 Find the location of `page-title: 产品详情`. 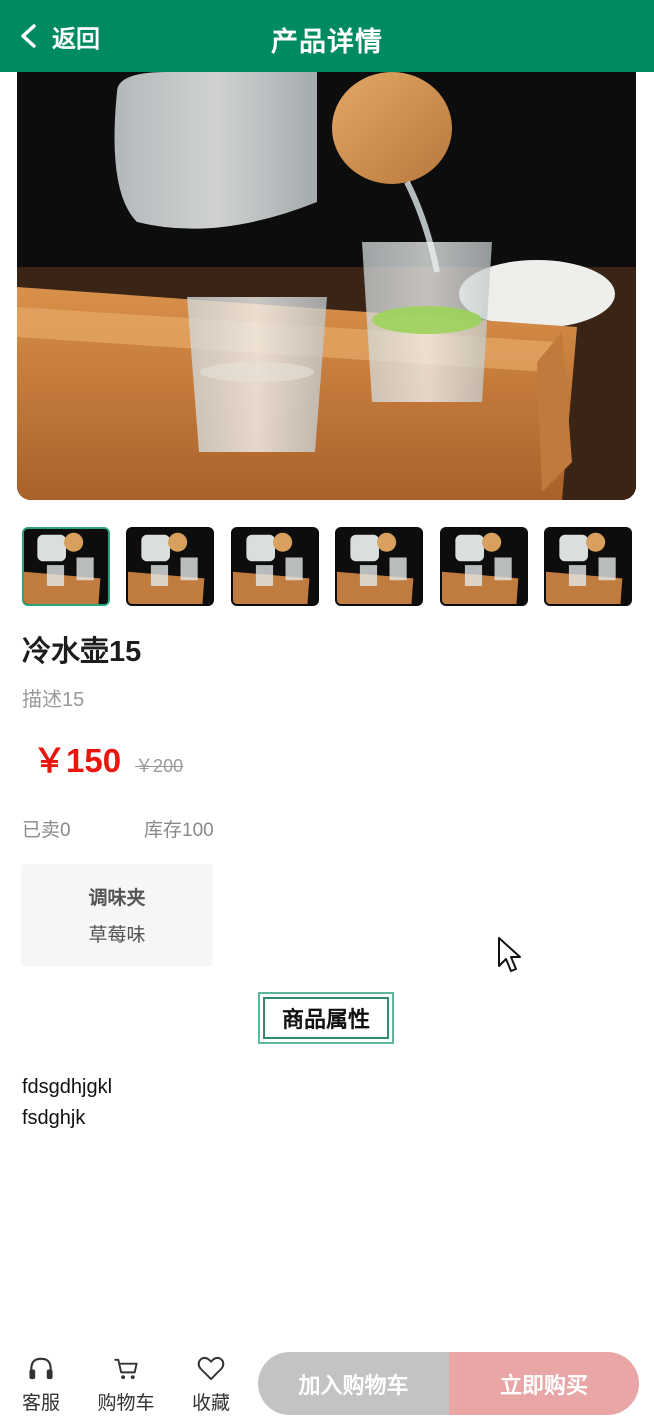

page-title: 产品详情 is located at coordinates (327, 42).